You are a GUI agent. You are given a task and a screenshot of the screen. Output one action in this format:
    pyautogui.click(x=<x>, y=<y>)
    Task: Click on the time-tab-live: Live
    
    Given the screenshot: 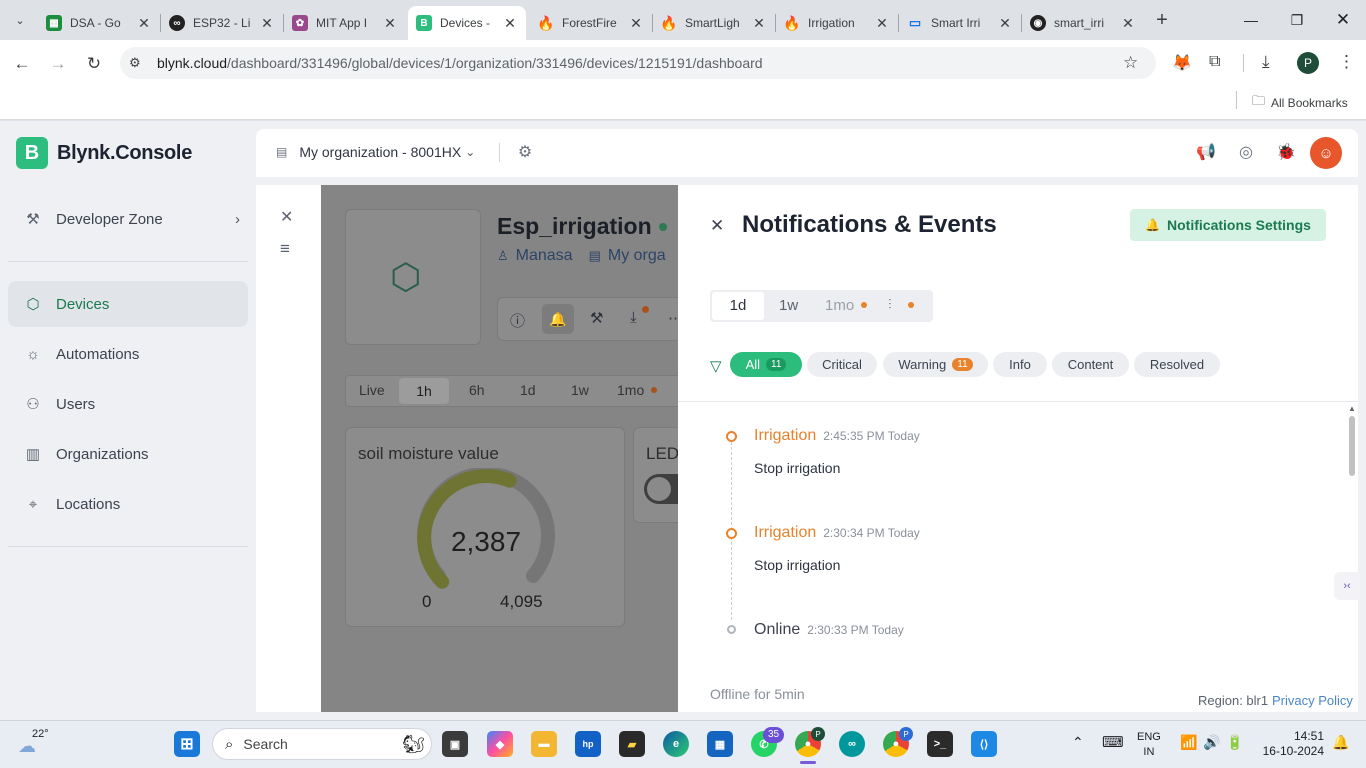 What is the action you would take?
    pyautogui.click(x=372, y=390)
    